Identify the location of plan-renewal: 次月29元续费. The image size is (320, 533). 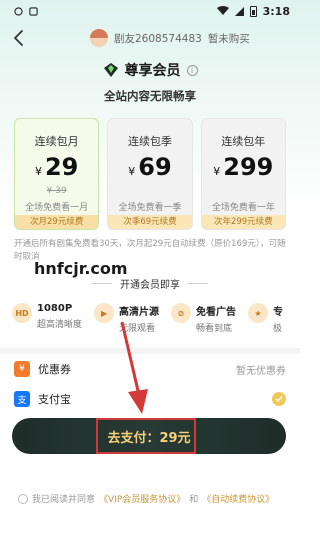
(57, 222).